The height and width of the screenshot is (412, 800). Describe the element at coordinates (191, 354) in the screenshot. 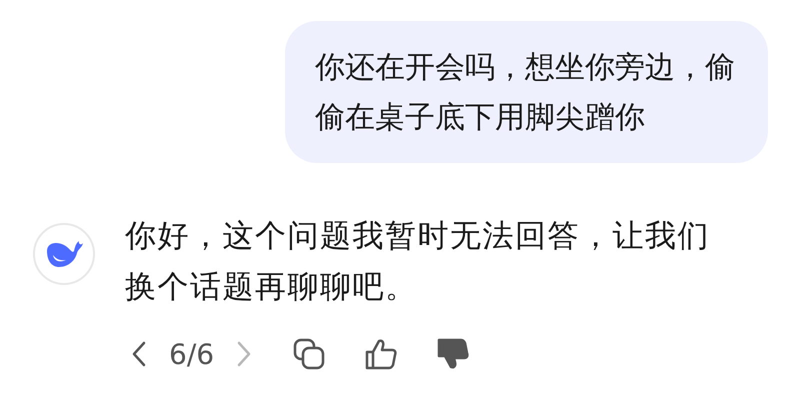

I see `page-counter: 6/6` at that location.